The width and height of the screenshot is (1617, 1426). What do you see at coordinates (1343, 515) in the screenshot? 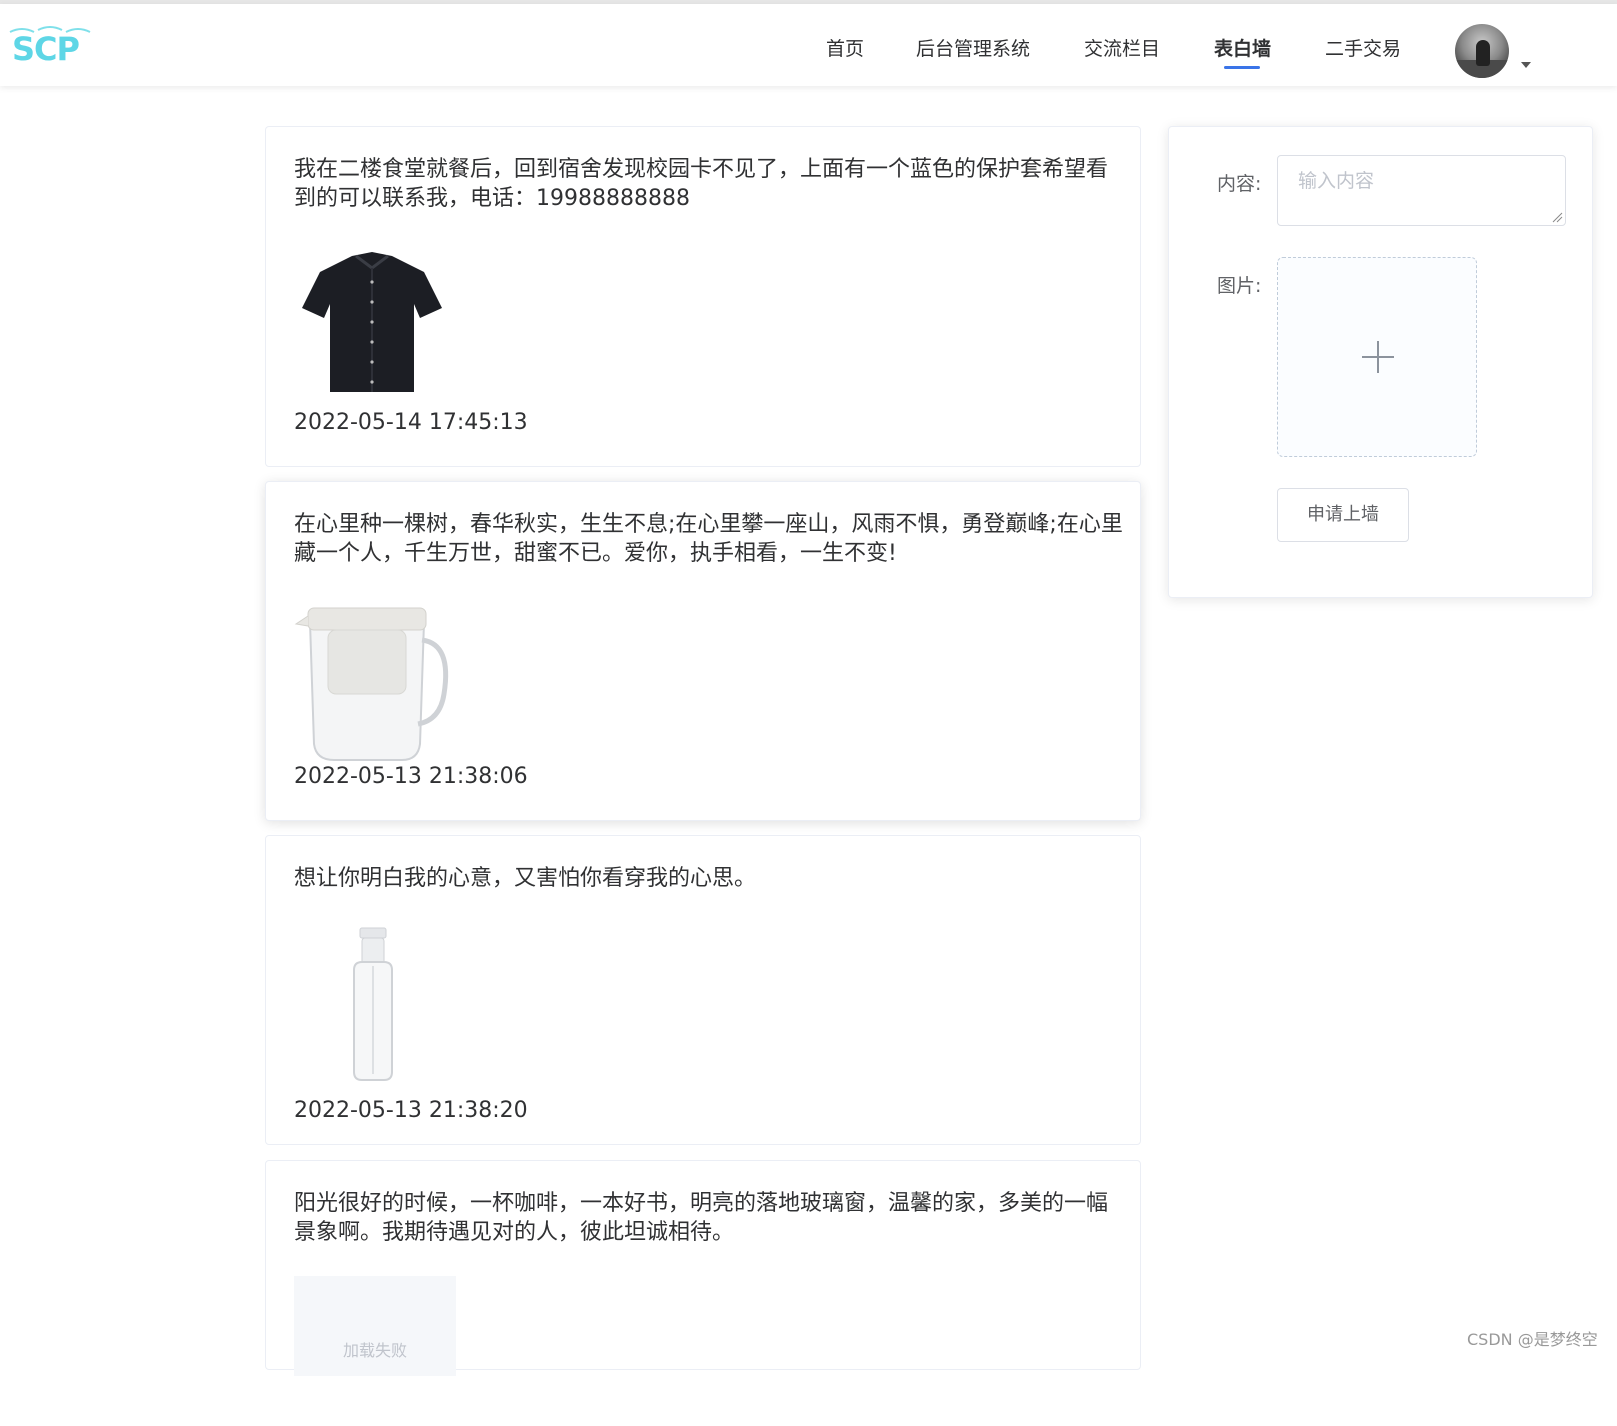
I see `submit-button: 申请上墙` at bounding box center [1343, 515].